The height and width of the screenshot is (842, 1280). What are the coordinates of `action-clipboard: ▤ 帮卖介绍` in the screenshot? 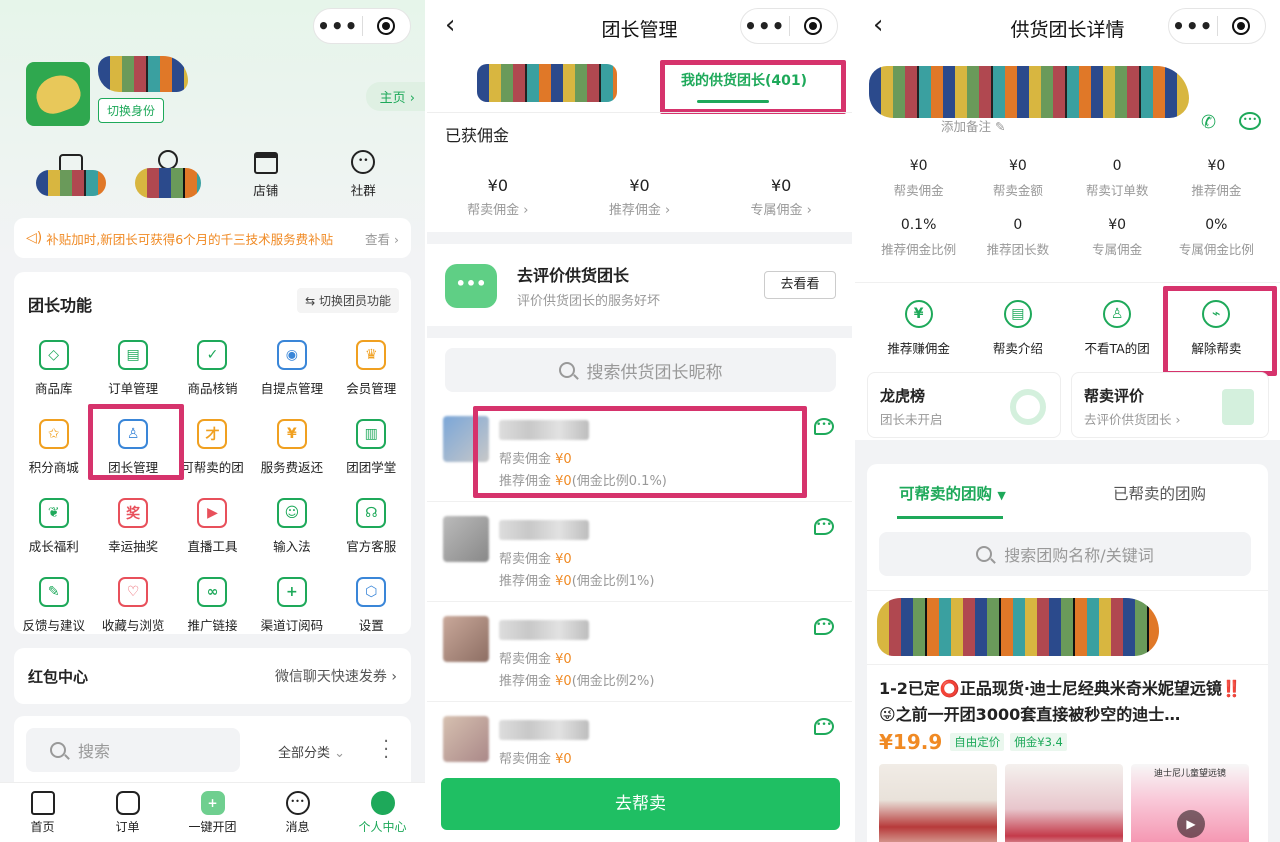 It's located at (1017, 328).